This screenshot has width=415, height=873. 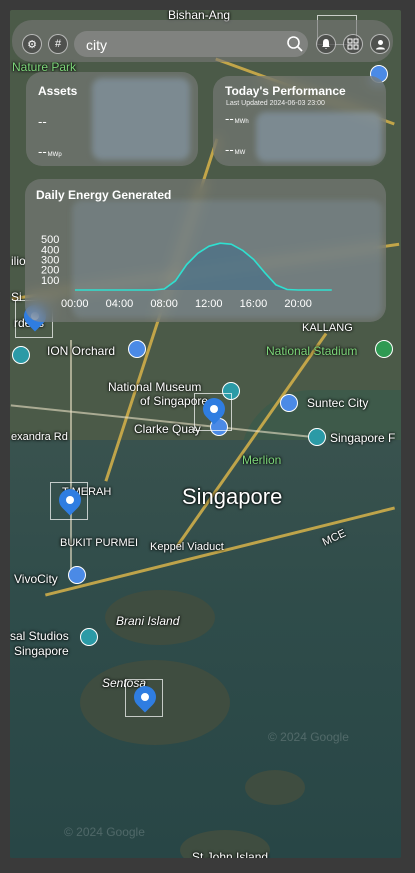 I want to click on search-input, so click(x=183, y=45).